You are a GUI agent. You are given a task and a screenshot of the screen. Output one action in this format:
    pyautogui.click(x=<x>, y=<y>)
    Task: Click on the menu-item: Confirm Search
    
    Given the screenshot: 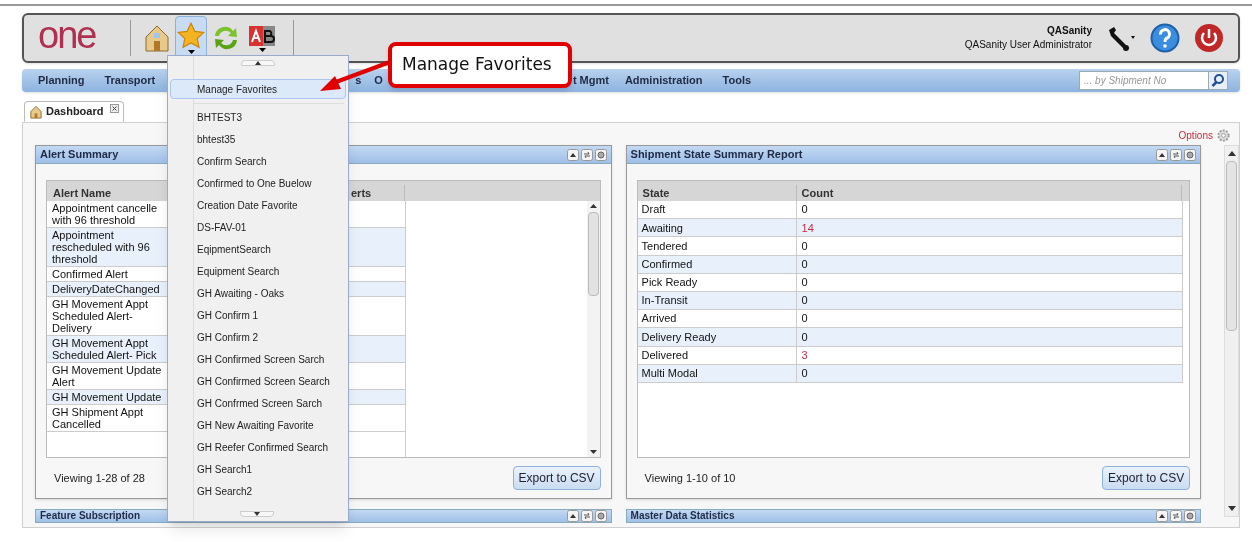 What is the action you would take?
    pyautogui.click(x=258, y=161)
    